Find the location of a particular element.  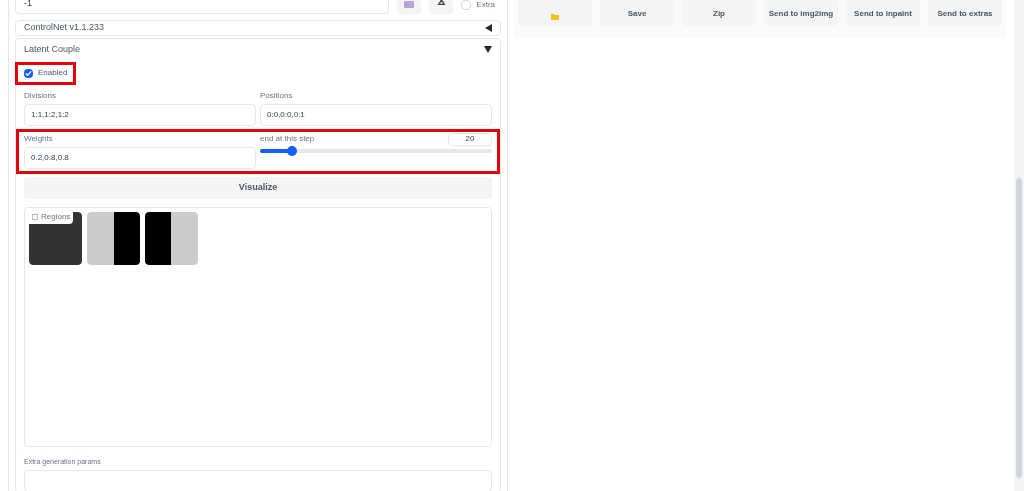

text-field: 1:1,1:2,1:2 is located at coordinates (140, 114).